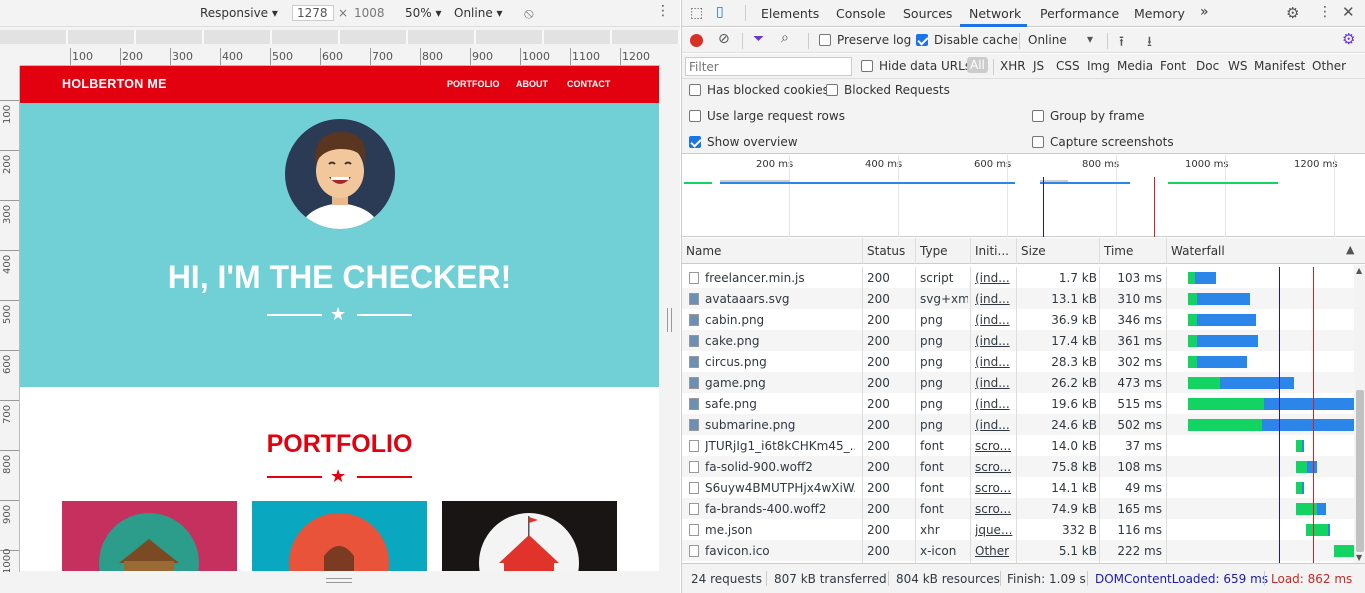 The image size is (1365, 593). I want to click on request-row: favicon.ico 200 x-icon Other 5.1 kB 222 ms, so click(1023, 550).